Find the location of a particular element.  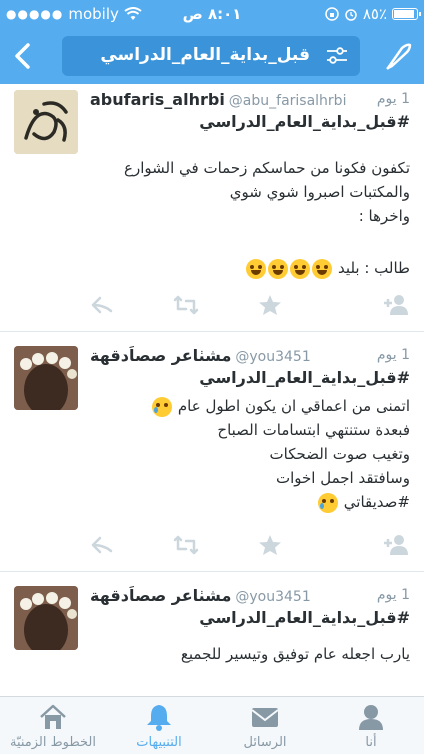

status-bar: ●●●●● mobily ٨:٠١ ص ٨٥٪ is located at coordinates (212, 14).